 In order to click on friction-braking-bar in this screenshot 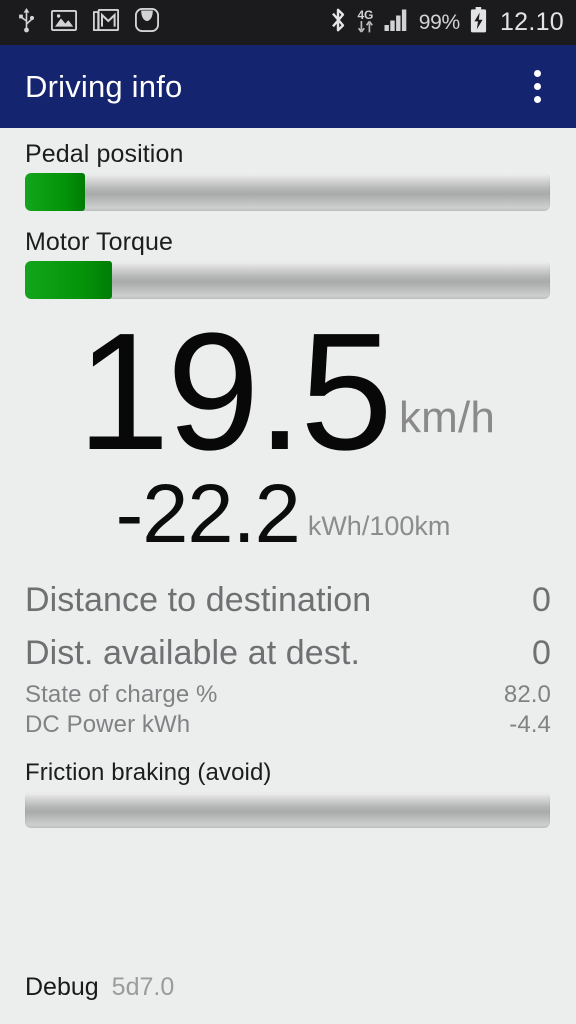, I will do `click(287, 810)`.